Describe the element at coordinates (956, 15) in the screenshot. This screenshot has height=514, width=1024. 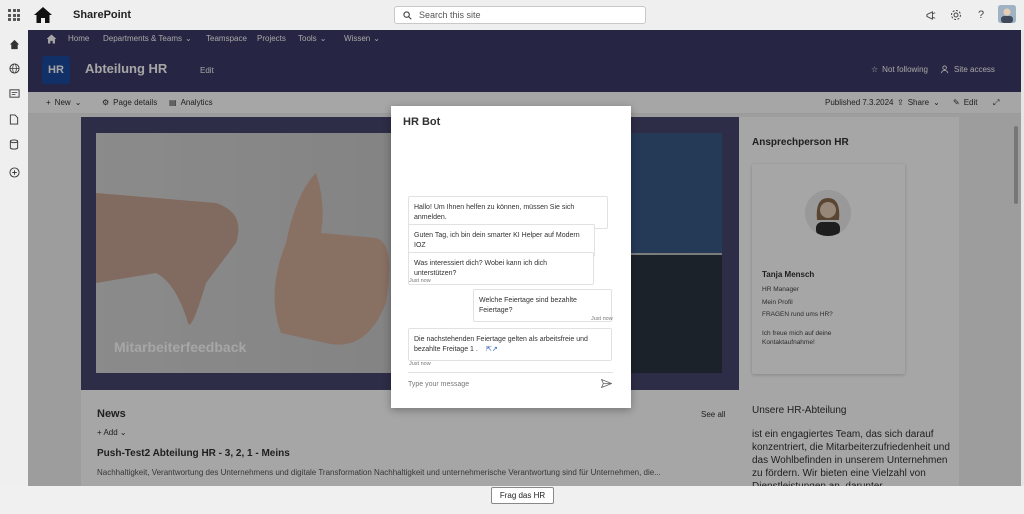
I see `gear-icon` at that location.